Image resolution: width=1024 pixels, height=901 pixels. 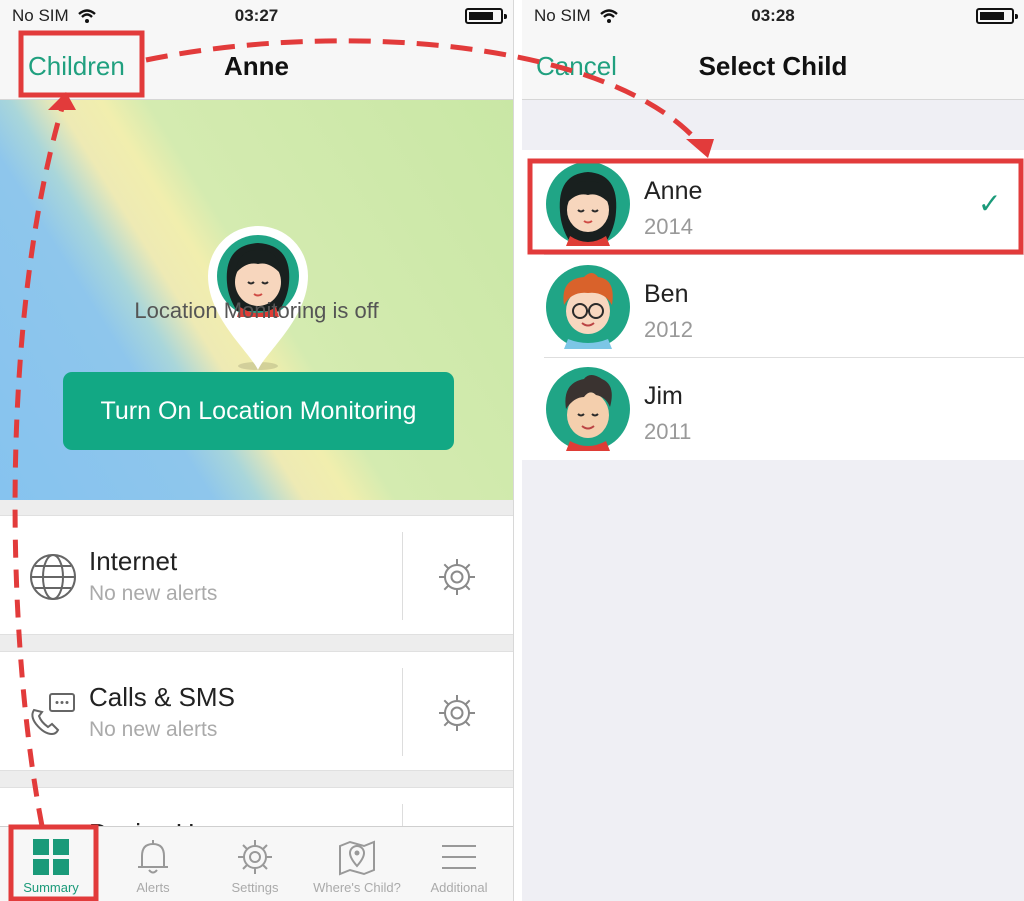 I want to click on child-name: Jim, so click(x=663, y=396).